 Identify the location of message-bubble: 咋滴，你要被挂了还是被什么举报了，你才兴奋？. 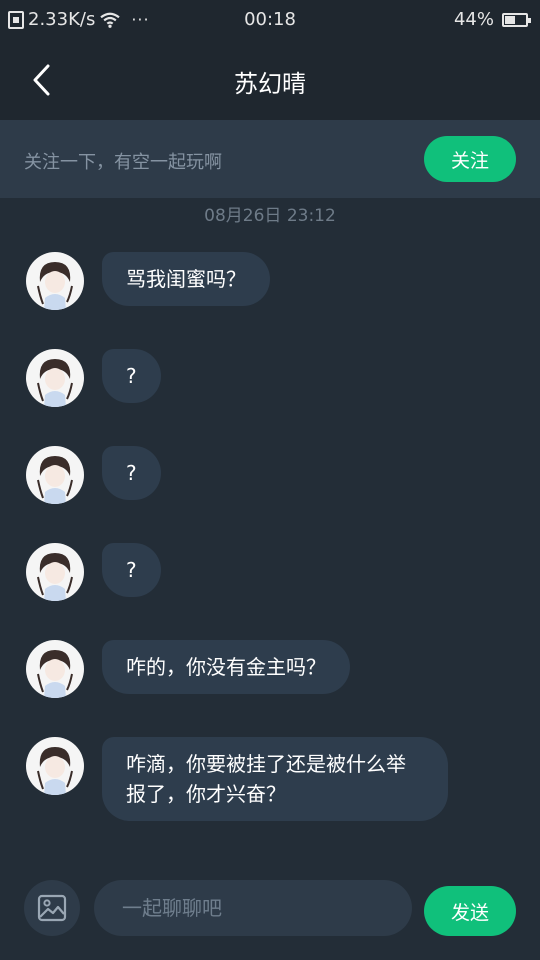
(275, 779).